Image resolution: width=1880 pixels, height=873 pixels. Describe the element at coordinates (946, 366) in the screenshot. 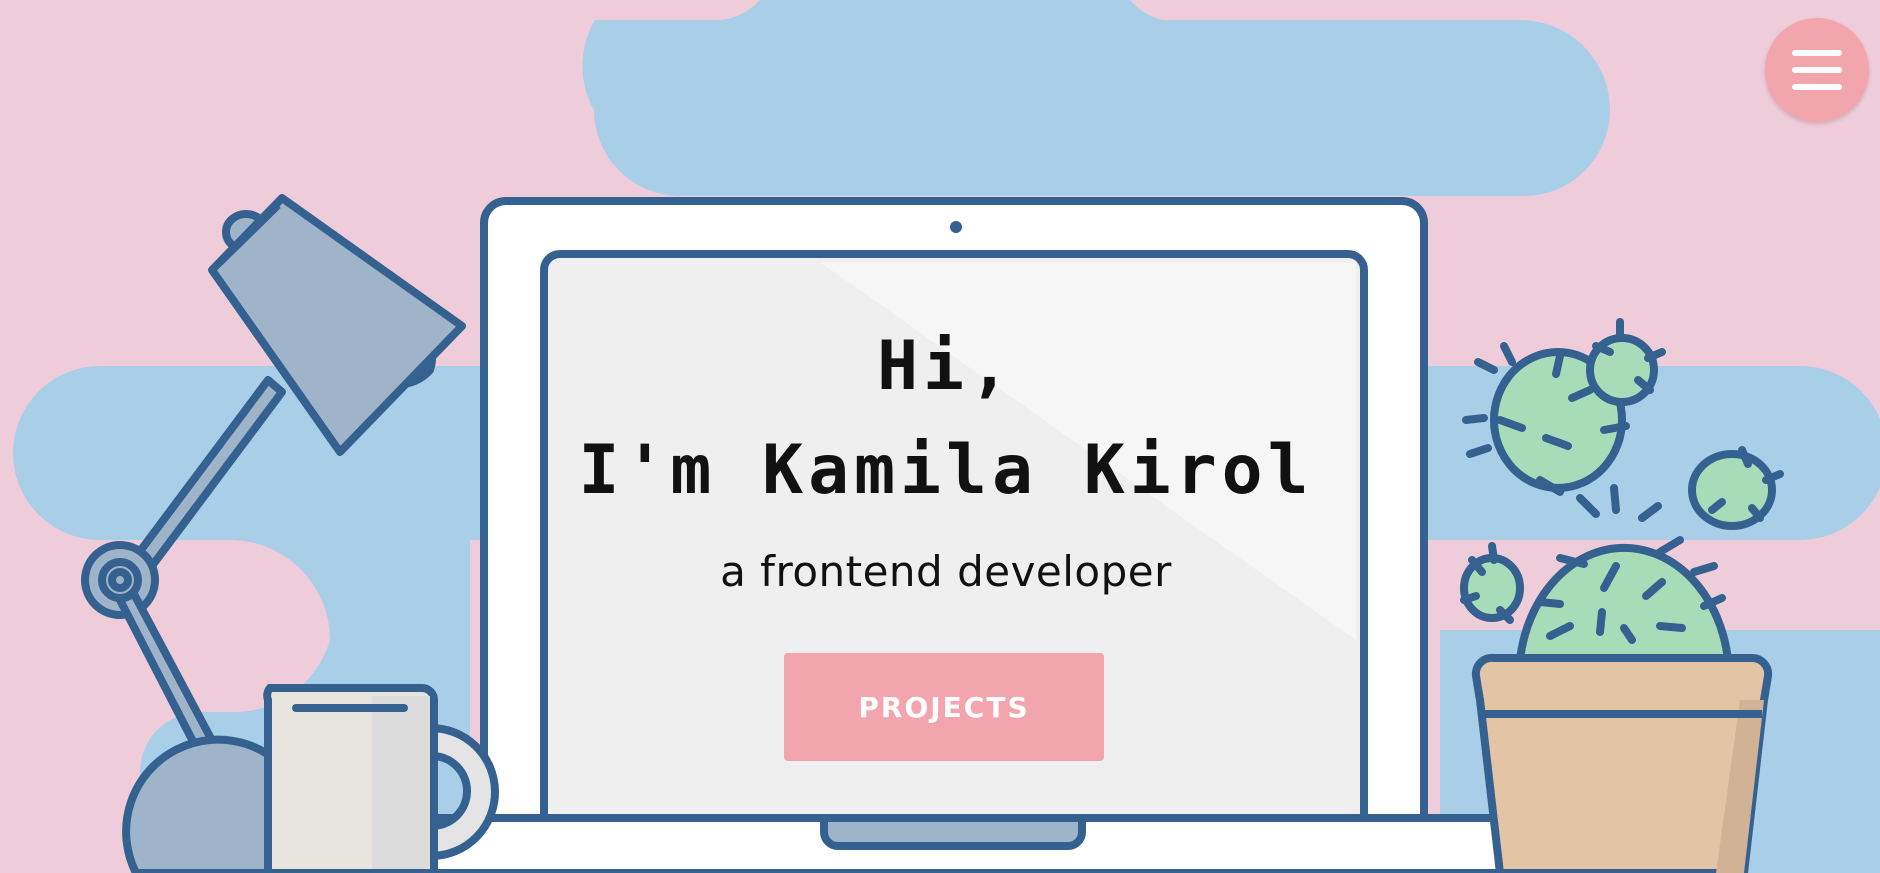

I see `greeting-line-1: Hi,` at that location.